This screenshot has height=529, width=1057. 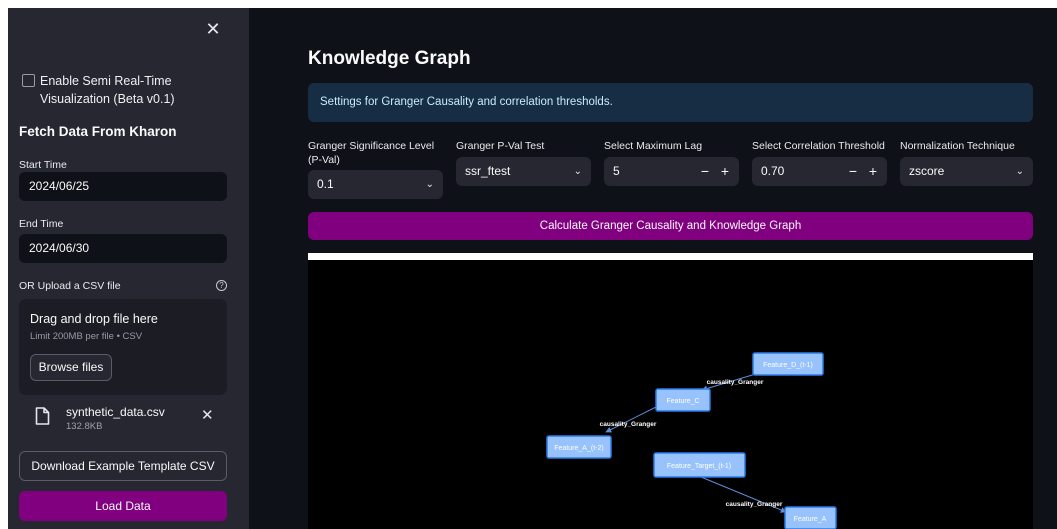 What do you see at coordinates (671, 171) in the screenshot?
I see `max-lag-stepper: 5 − +` at bounding box center [671, 171].